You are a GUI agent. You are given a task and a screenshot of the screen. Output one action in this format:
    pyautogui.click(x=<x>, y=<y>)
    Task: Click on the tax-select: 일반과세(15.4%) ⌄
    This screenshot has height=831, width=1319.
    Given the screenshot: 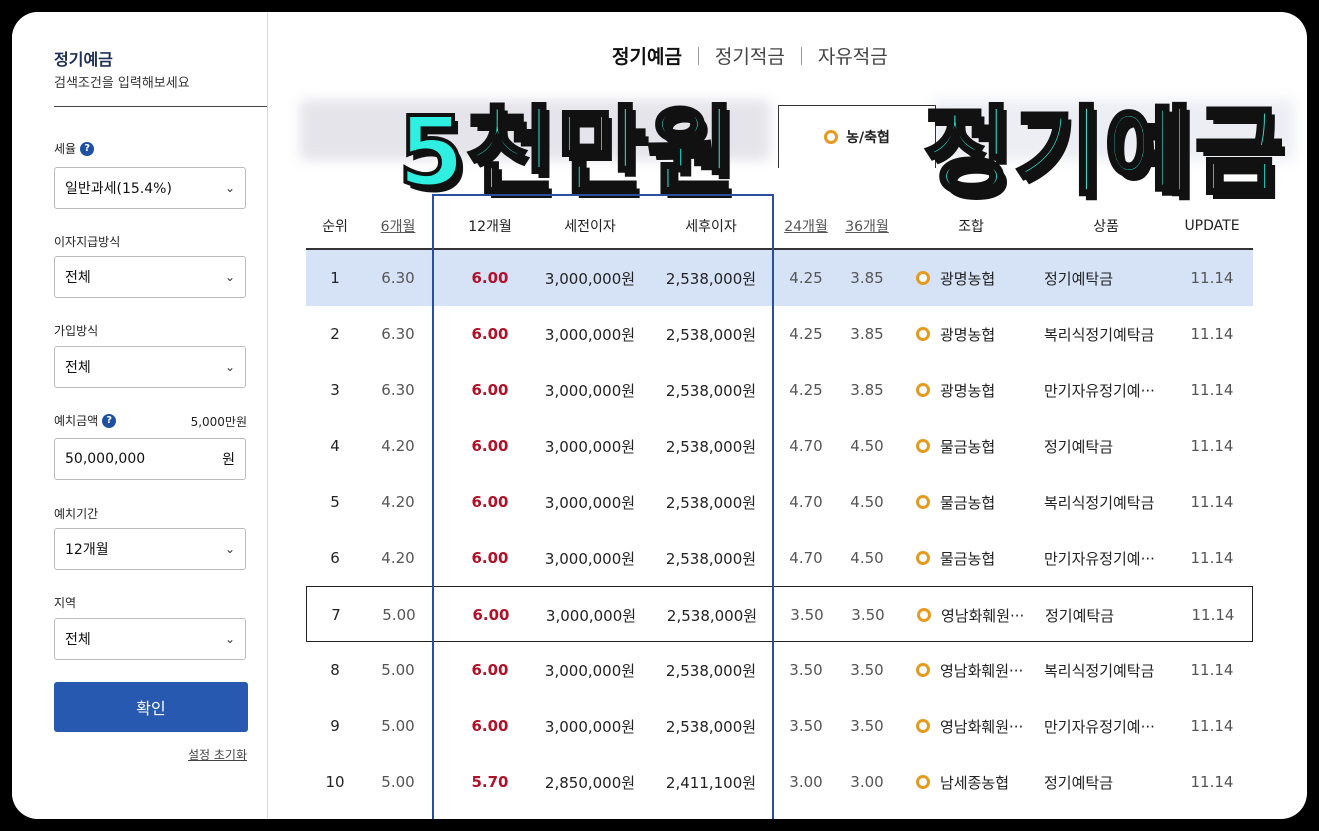 What is the action you would take?
    pyautogui.click(x=150, y=188)
    